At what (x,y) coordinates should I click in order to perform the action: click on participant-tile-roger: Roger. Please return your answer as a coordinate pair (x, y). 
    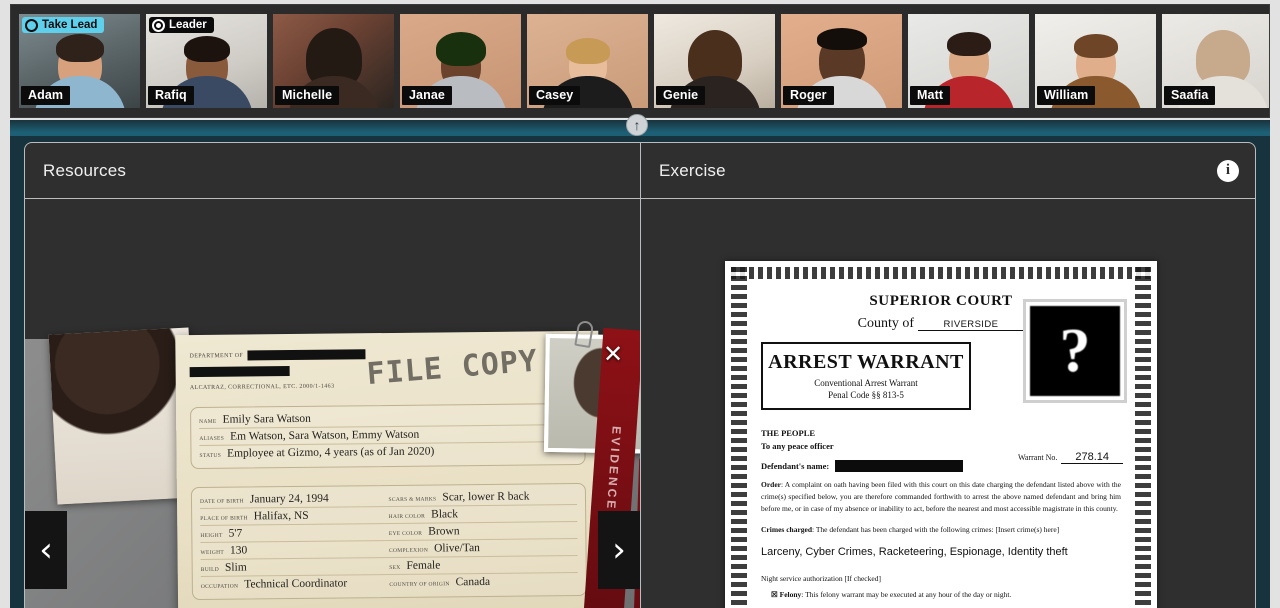
    Looking at the image, I should click on (841, 61).